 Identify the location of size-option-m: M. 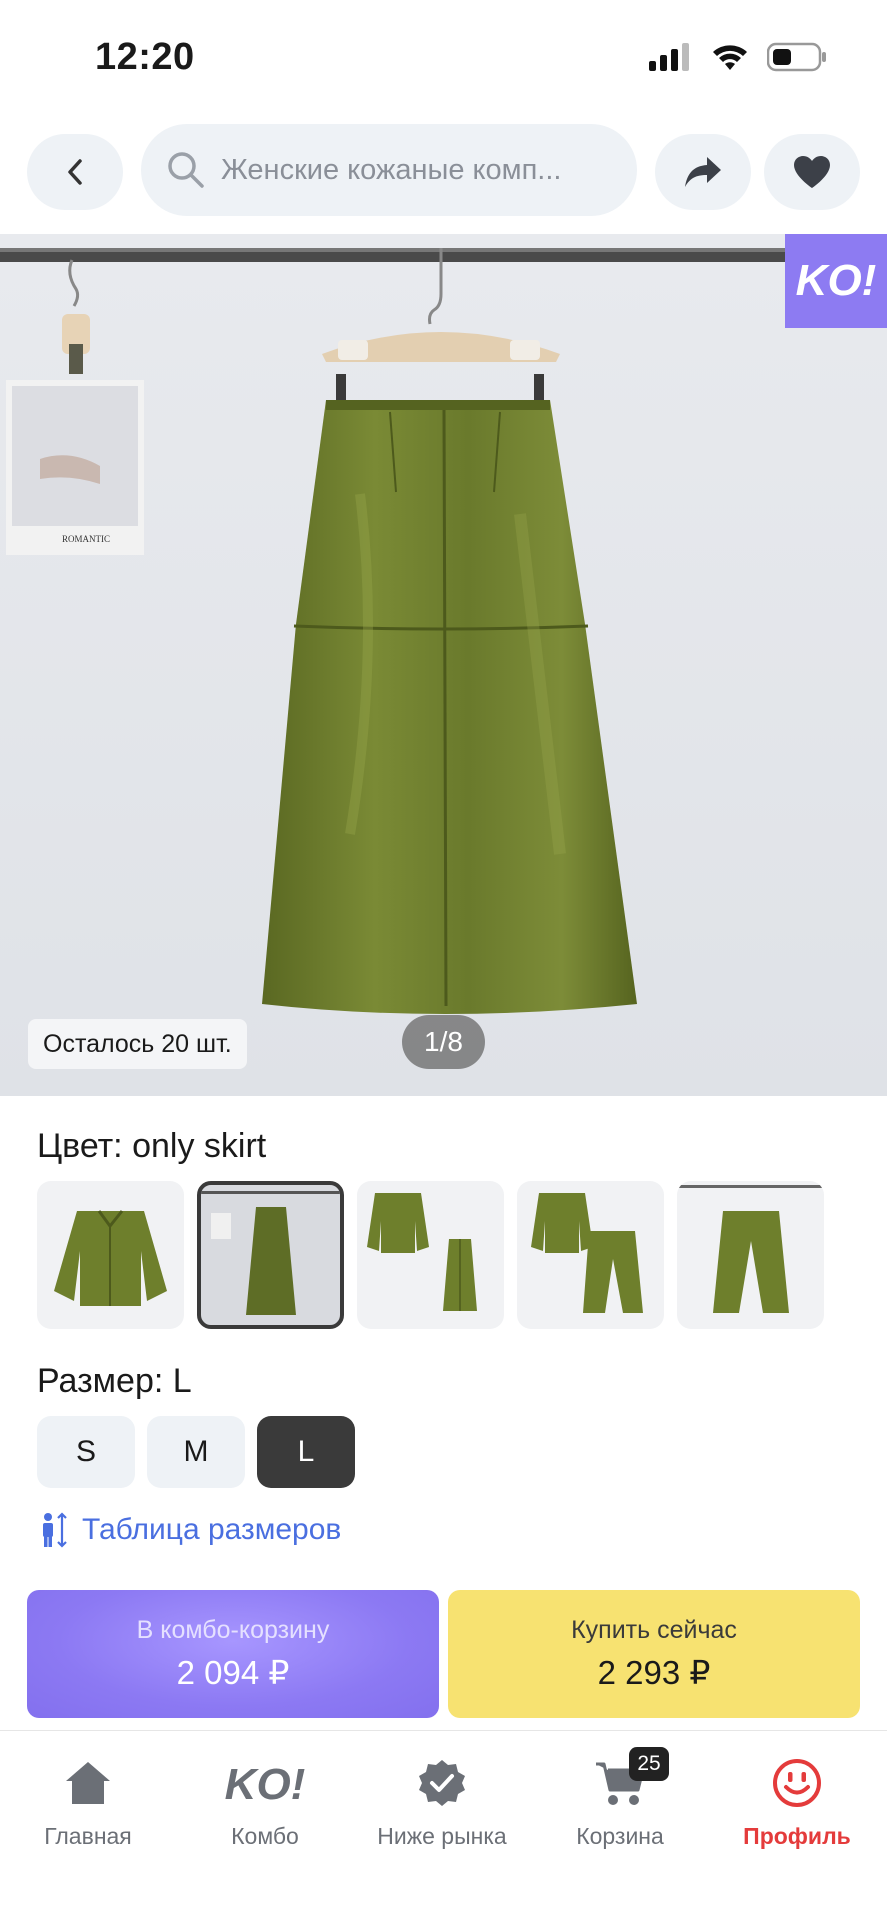
(196, 1452).